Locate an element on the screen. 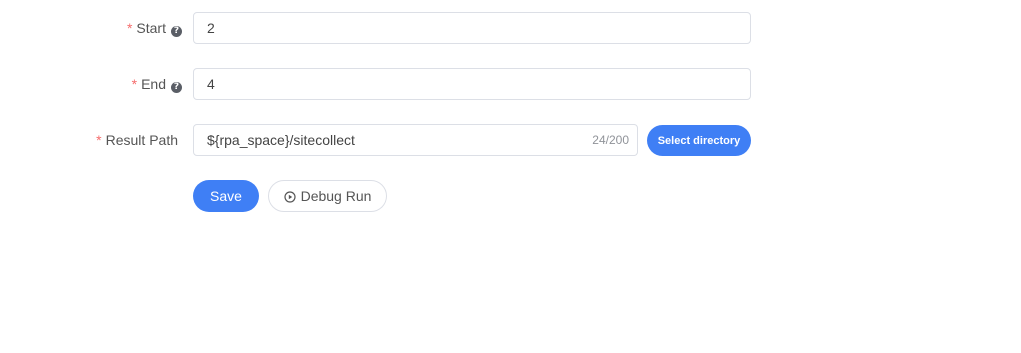  char-counter: 24/200 is located at coordinates (610, 140).